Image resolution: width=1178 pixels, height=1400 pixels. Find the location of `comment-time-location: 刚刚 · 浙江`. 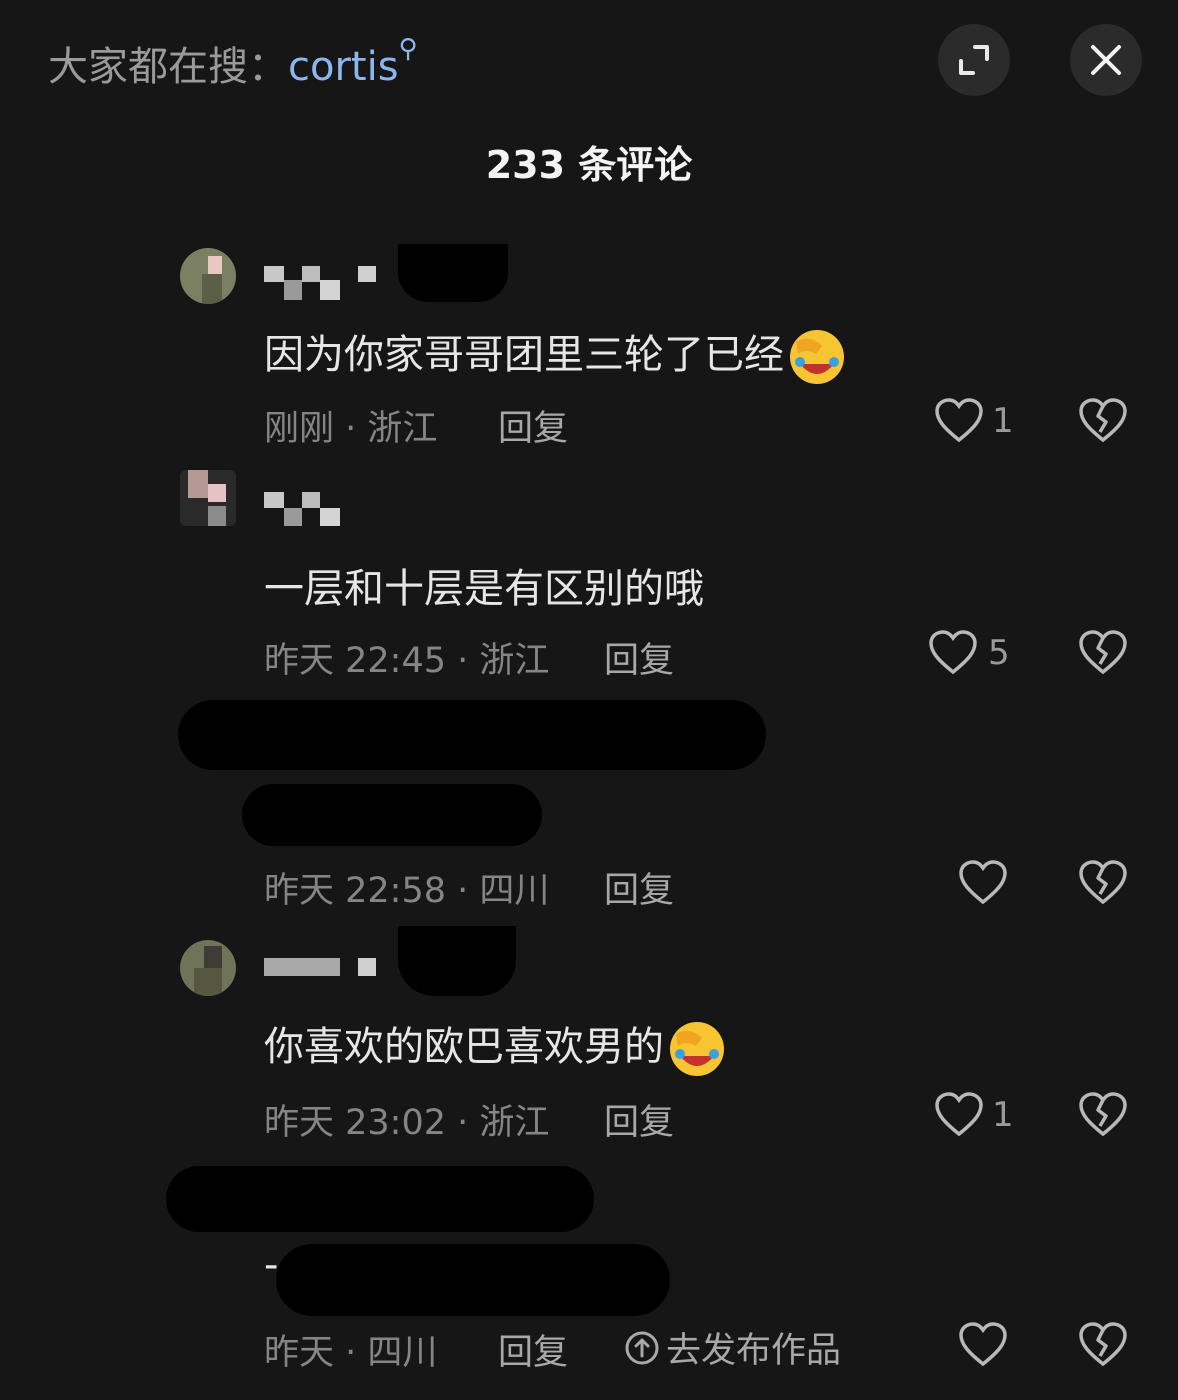

comment-time-location: 刚刚 · 浙江 is located at coordinates (351, 429).